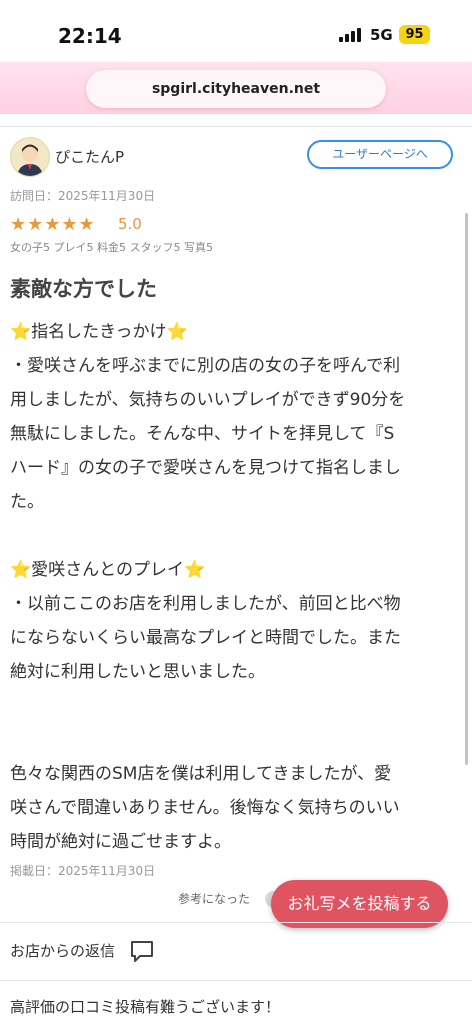  Describe the element at coordinates (359, 904) in the screenshot. I see `post-thank-you-photo-button: お礼写メを投稿する` at that location.